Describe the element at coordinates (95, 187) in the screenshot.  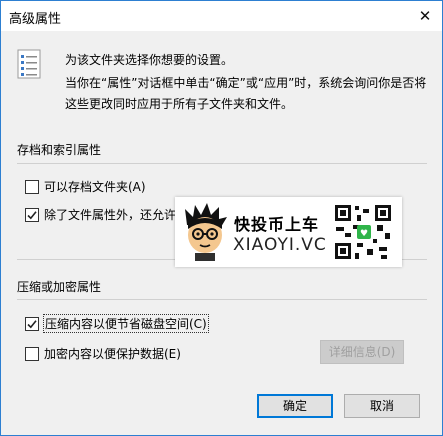
I see `archive-checkbox-label: 可以存档文件夹(A)` at that location.